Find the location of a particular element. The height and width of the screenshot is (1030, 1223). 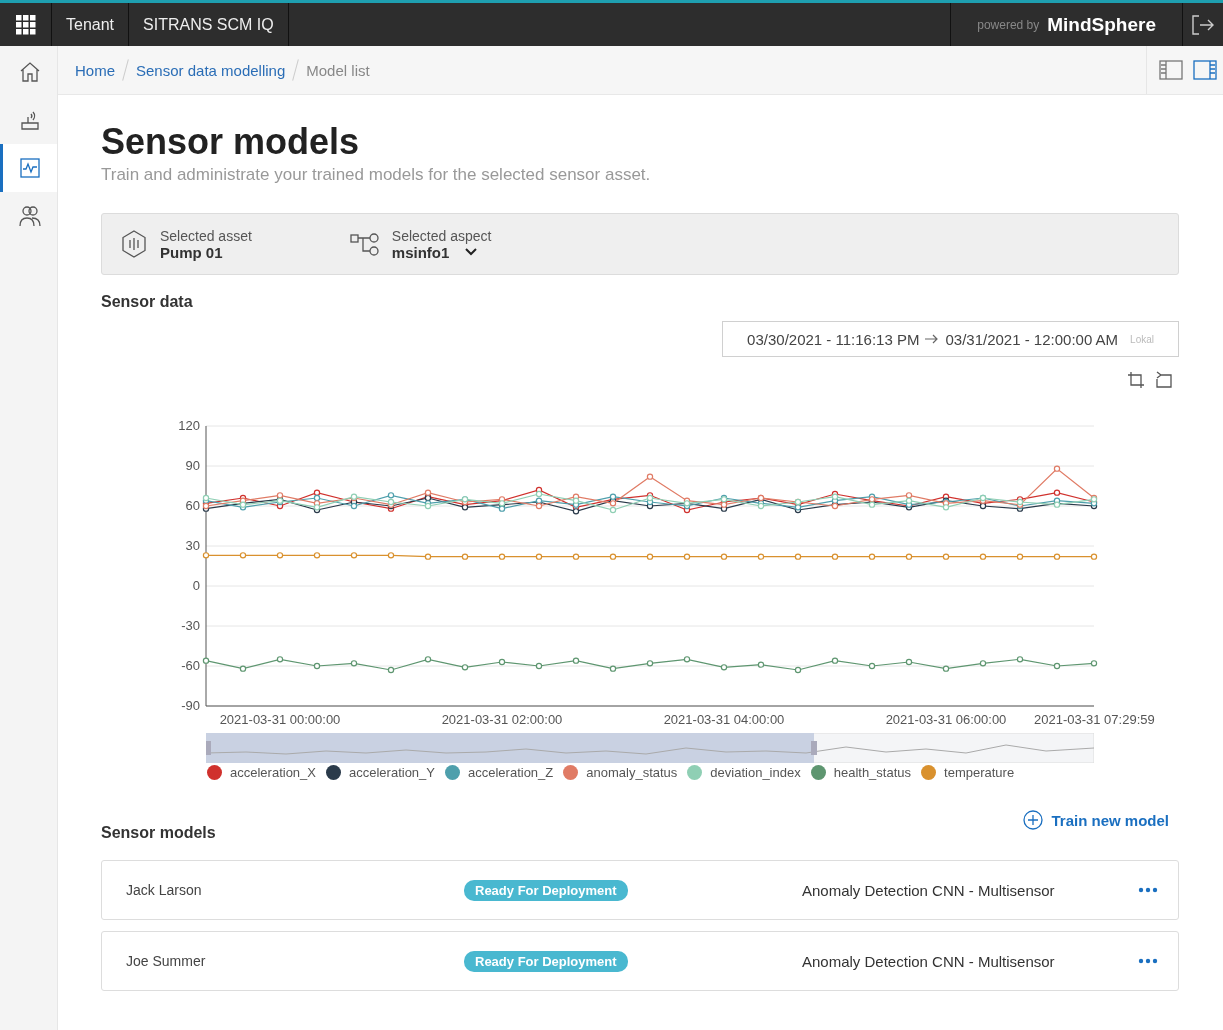

y-tick-label: -90 is located at coordinates (190, 705).